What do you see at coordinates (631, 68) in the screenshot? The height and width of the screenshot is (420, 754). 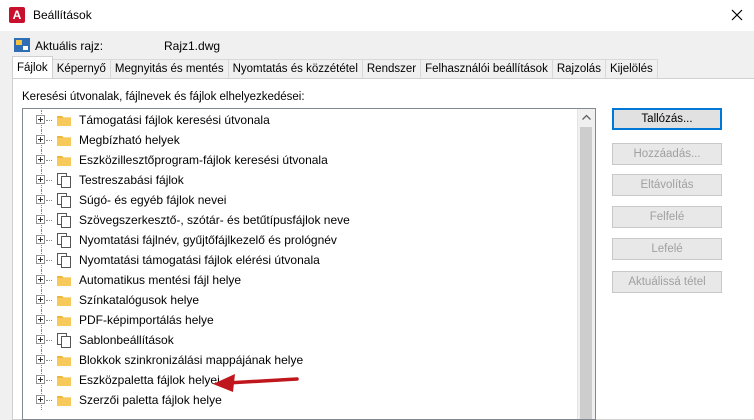 I see `tab-selection: Kijelölés` at bounding box center [631, 68].